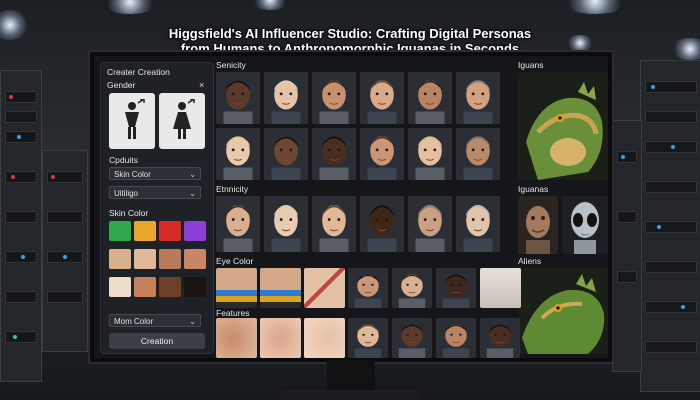 The height and width of the screenshot is (400, 700). Describe the element at coordinates (324, 288) in the screenshot. I see `scar-texture-tile` at that location.